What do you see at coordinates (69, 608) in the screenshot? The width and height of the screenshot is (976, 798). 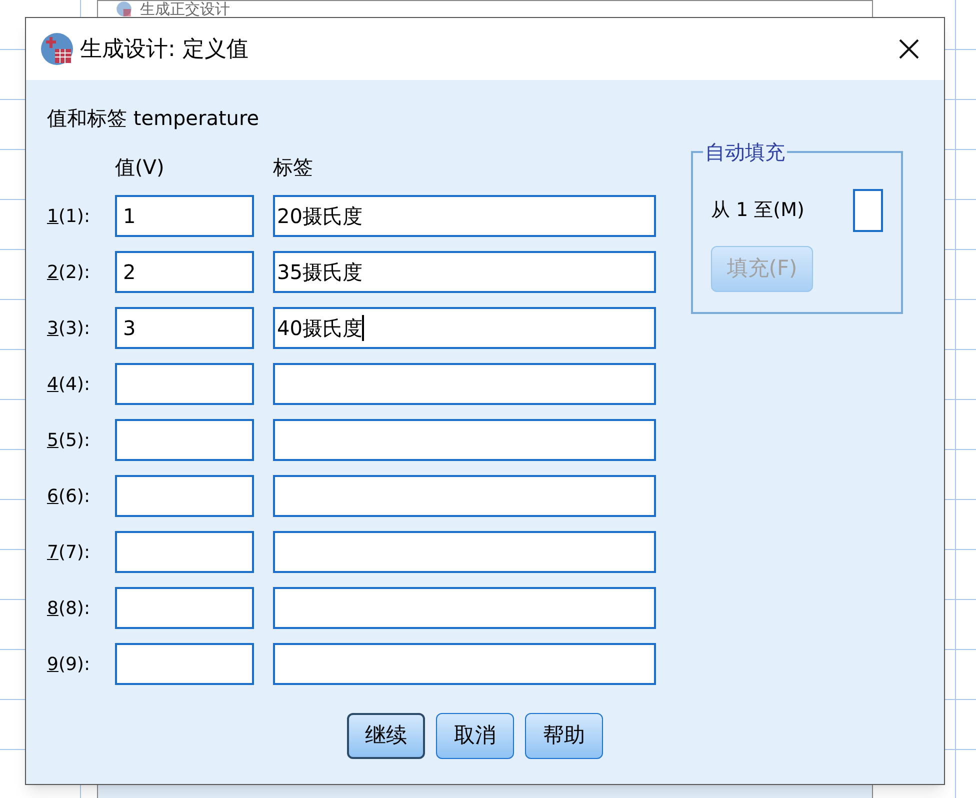 I see `row-label: 8(8):` at bounding box center [69, 608].